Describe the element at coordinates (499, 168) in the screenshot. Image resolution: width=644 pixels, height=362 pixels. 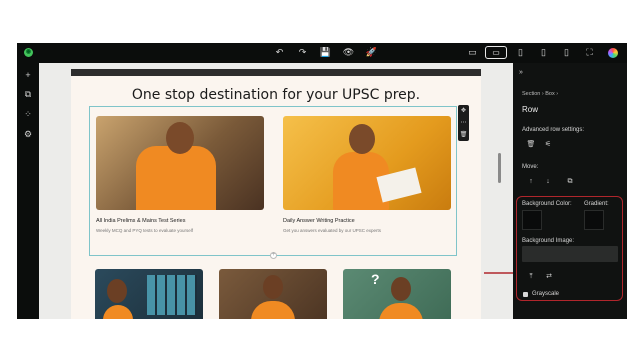
I see `canvas-scrollbar` at that location.